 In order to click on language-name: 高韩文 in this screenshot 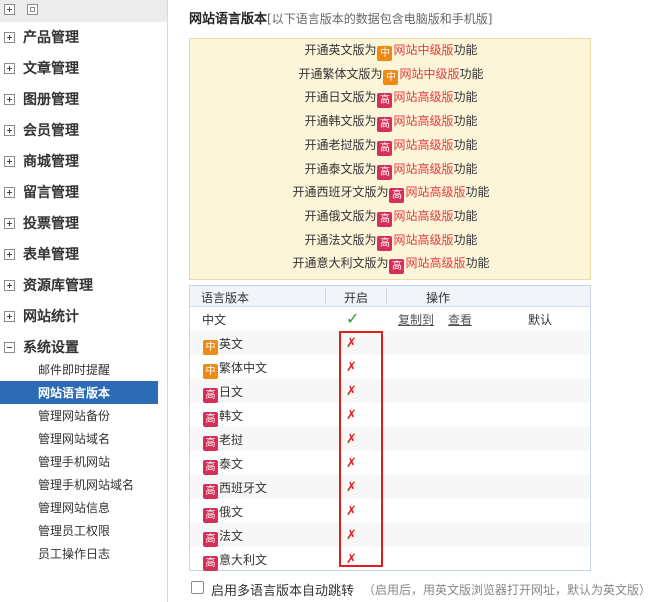, I will do `click(222, 417)`.